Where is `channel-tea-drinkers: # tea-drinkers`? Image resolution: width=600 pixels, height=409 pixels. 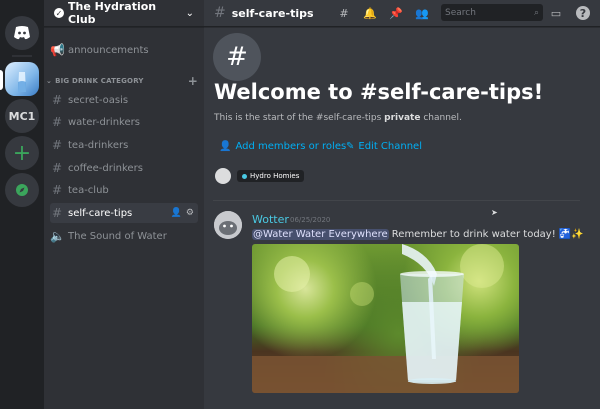 channel-tea-drinkers: # tea-drinkers is located at coordinates (124, 145).